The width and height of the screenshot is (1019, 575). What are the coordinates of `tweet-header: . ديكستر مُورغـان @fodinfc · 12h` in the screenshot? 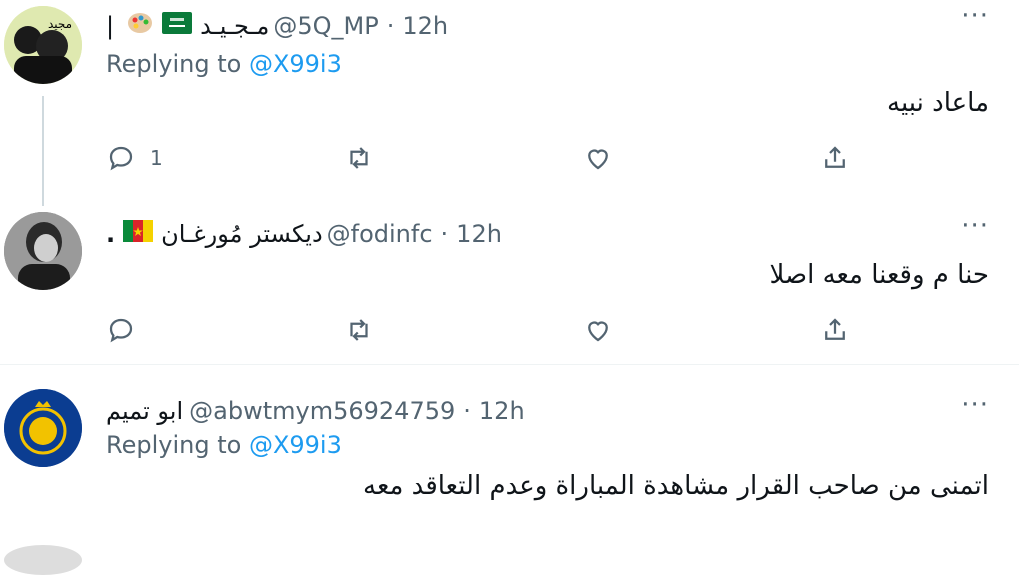 It's located at (304, 234).